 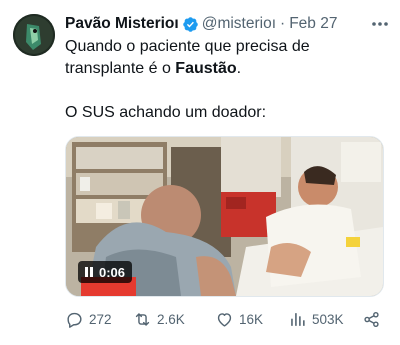 I want to click on views-button: 503K, so click(x=316, y=319).